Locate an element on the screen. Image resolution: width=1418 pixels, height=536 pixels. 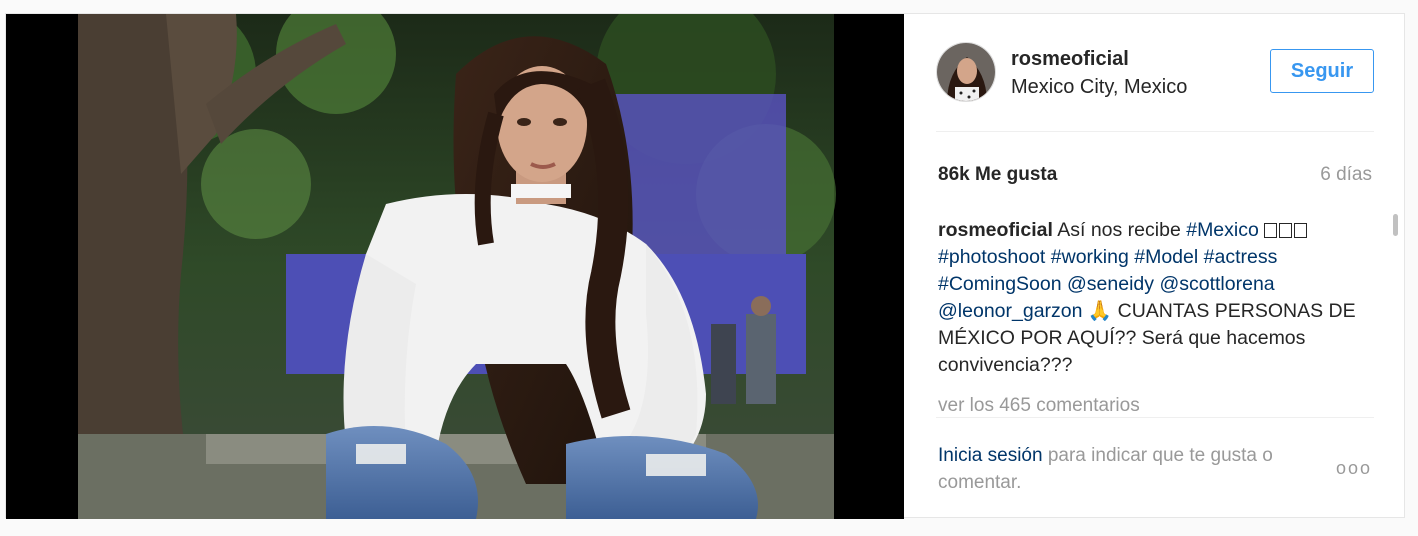
hashtag-actress: #actress is located at coordinates (1241, 257).